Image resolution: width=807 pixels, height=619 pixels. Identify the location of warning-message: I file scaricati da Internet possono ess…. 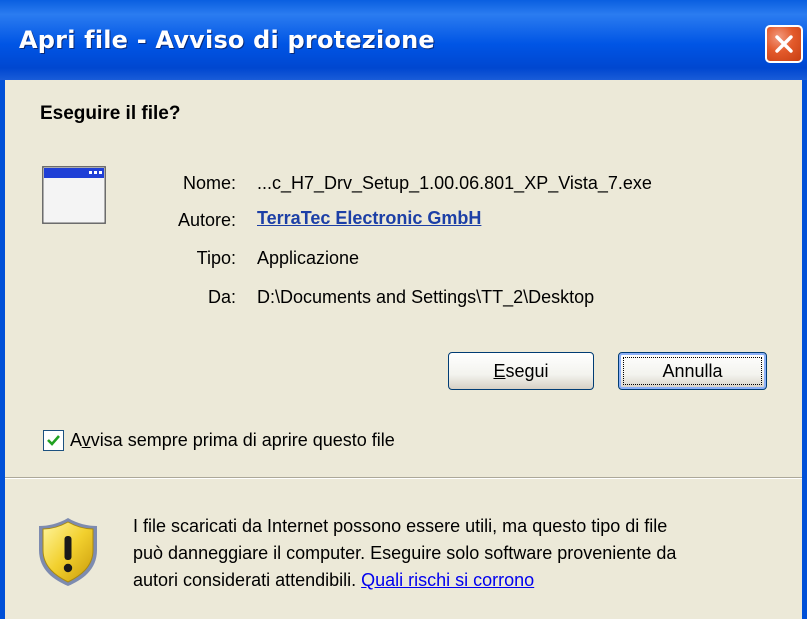
(463, 553).